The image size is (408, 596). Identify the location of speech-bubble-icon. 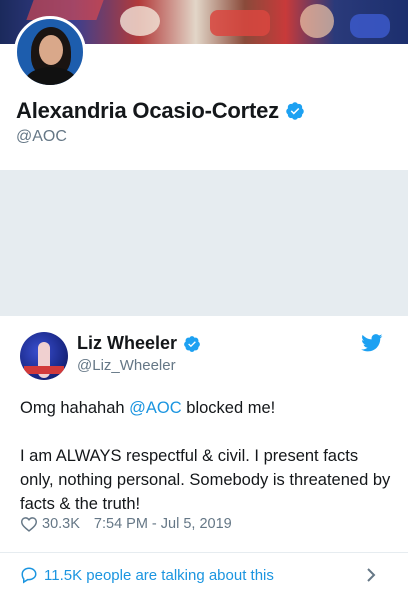
(29, 575).